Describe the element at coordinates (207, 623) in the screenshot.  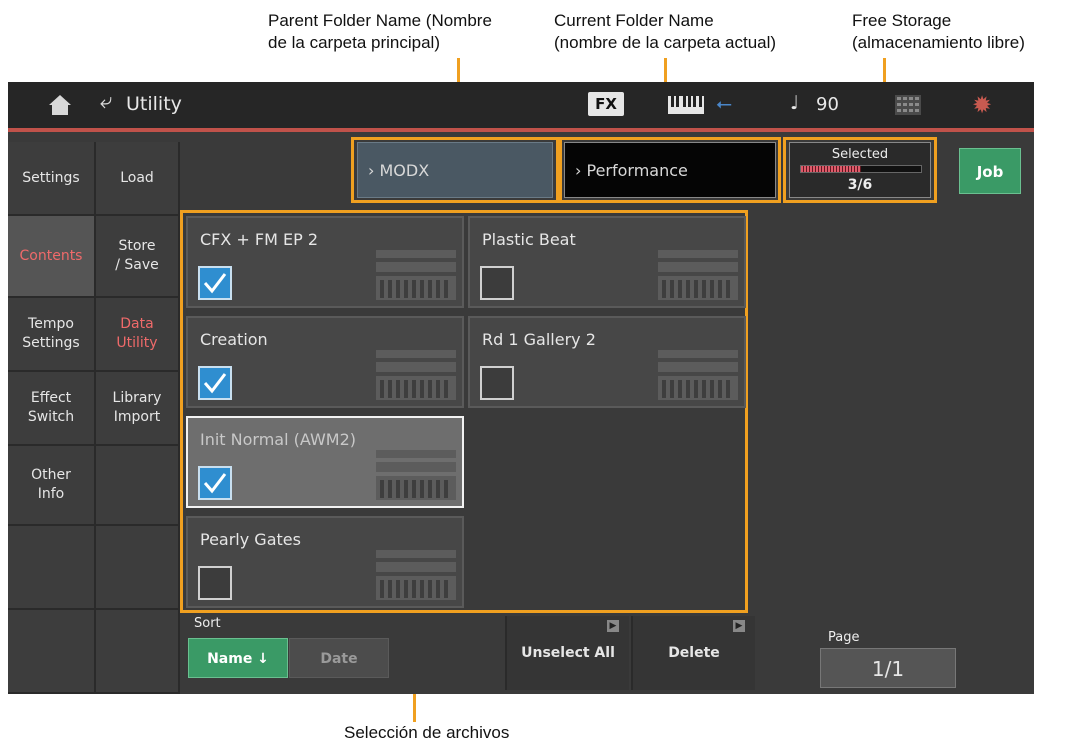
I see `sort-label: Sort` at that location.